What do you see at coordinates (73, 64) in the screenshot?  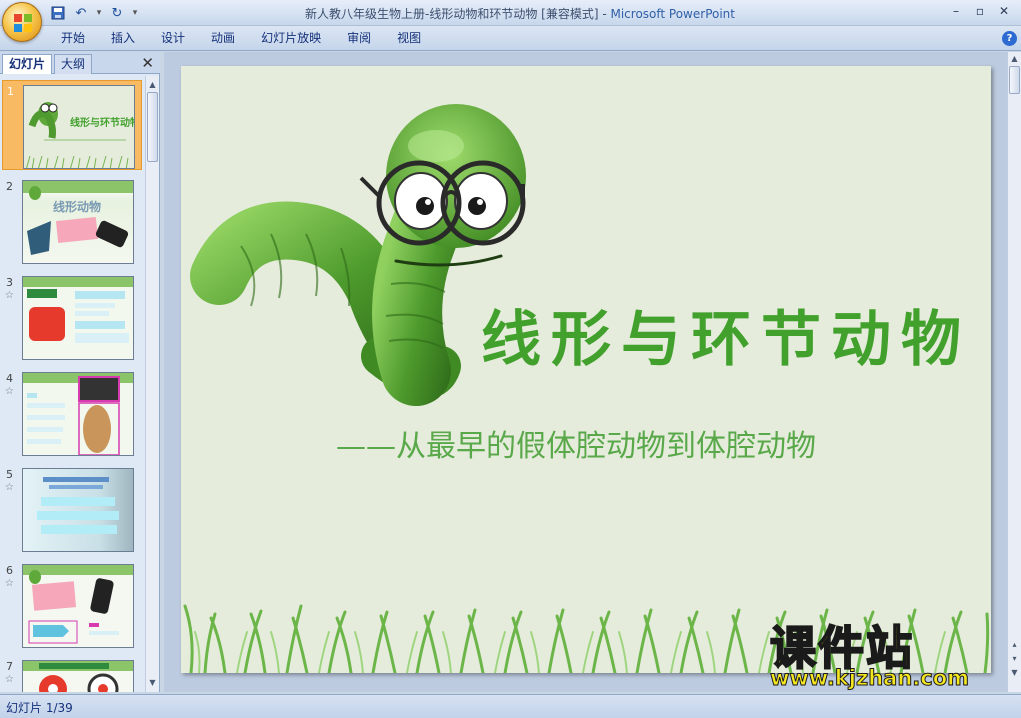 I see `tab-outline: 大纲` at bounding box center [73, 64].